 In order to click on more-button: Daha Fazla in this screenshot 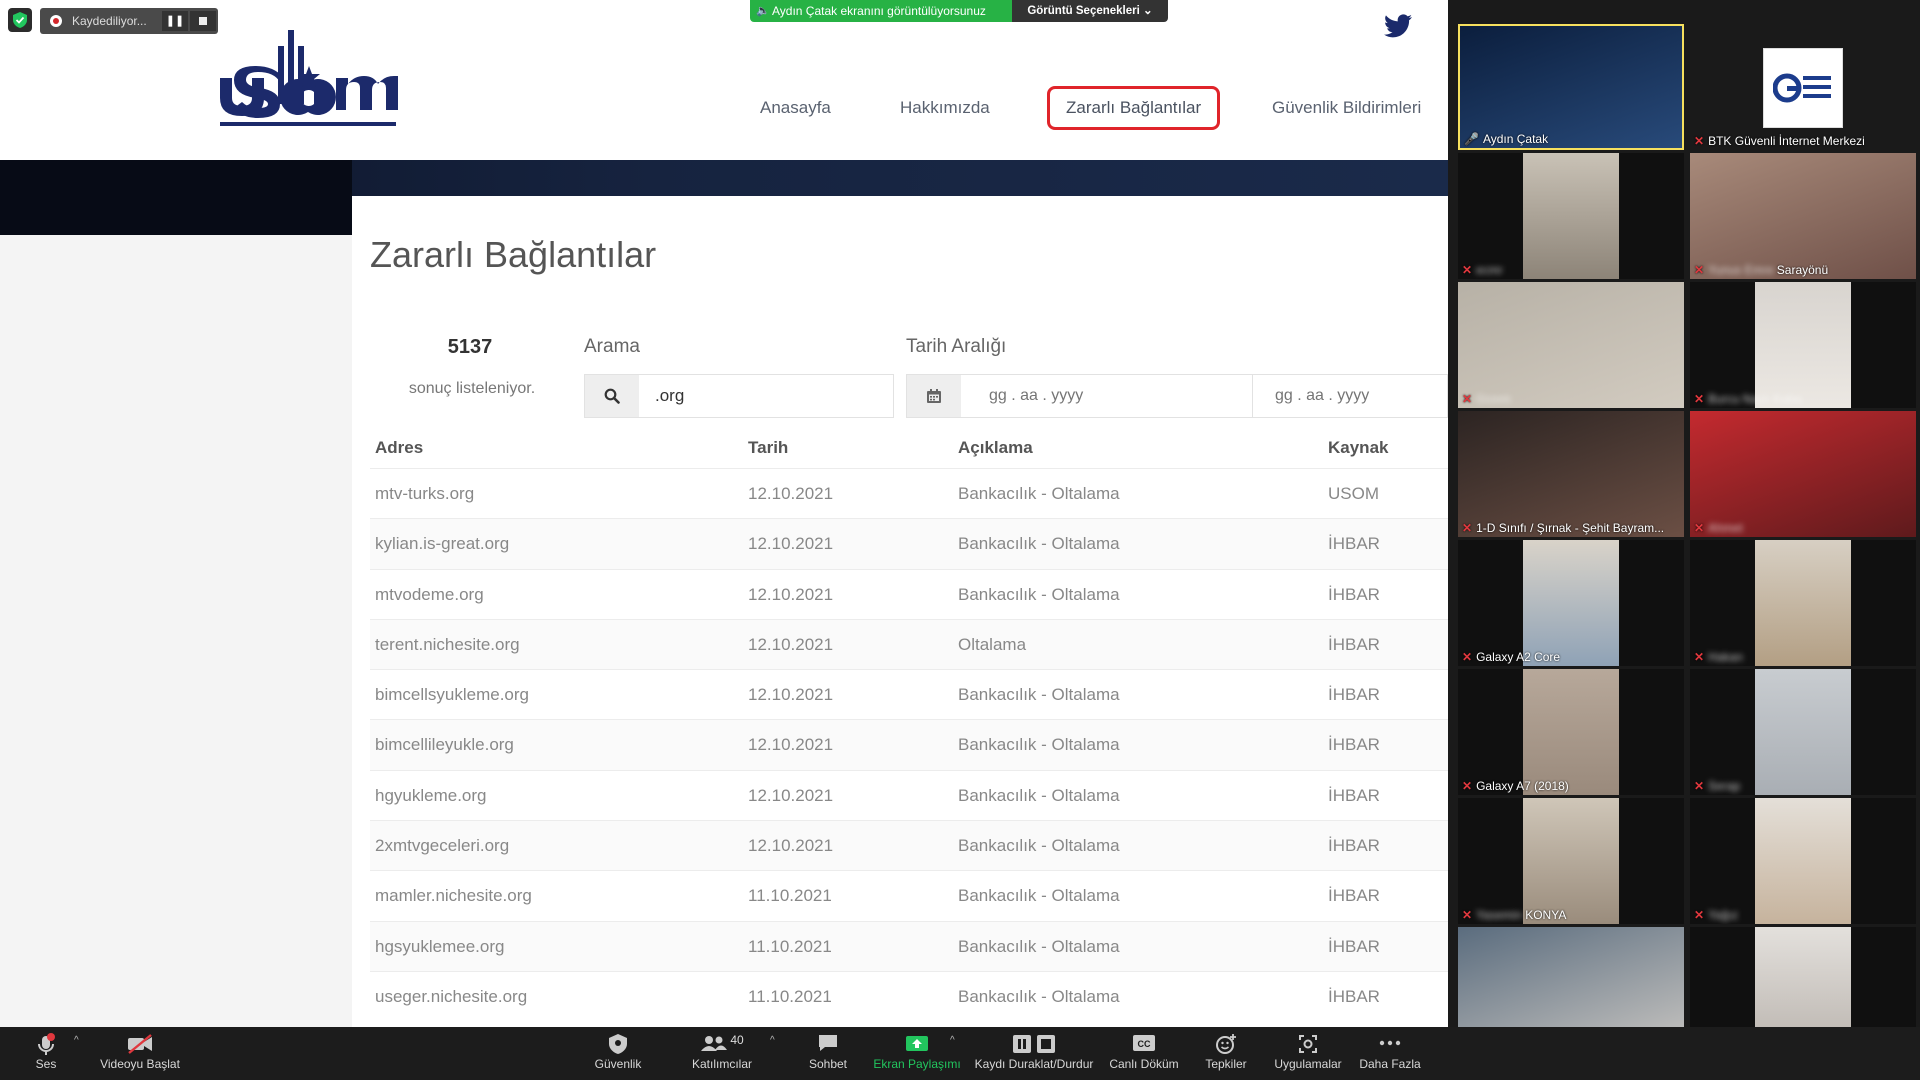, I will do `click(1390, 1053)`.